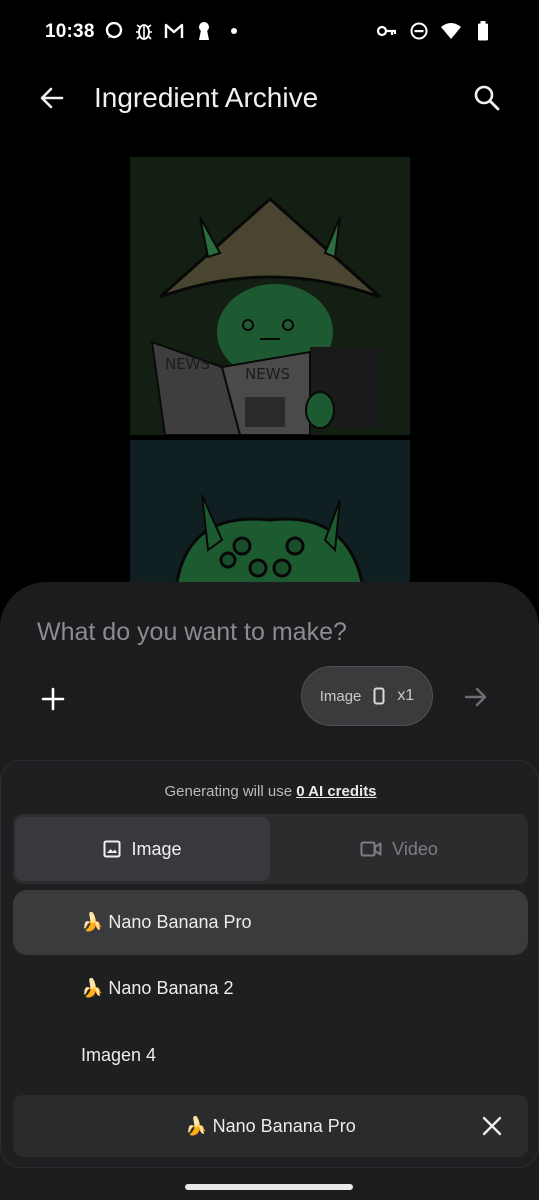 This screenshot has height=1200, width=539. Describe the element at coordinates (228, 791) in the screenshot. I see `credits-prefix: Generating will use` at that location.